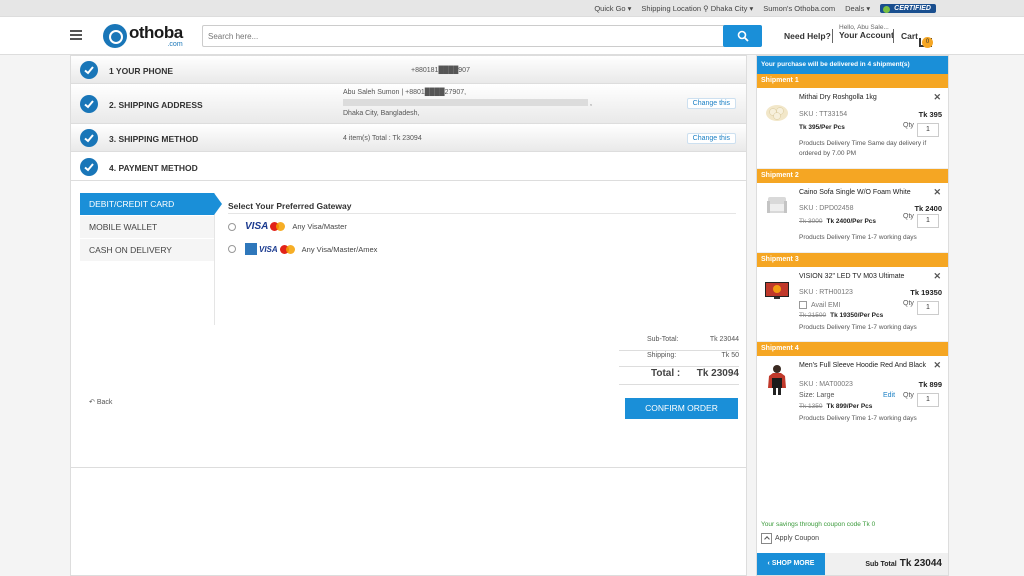  I want to click on avail-emi-option: Avail EMI, so click(819, 305).